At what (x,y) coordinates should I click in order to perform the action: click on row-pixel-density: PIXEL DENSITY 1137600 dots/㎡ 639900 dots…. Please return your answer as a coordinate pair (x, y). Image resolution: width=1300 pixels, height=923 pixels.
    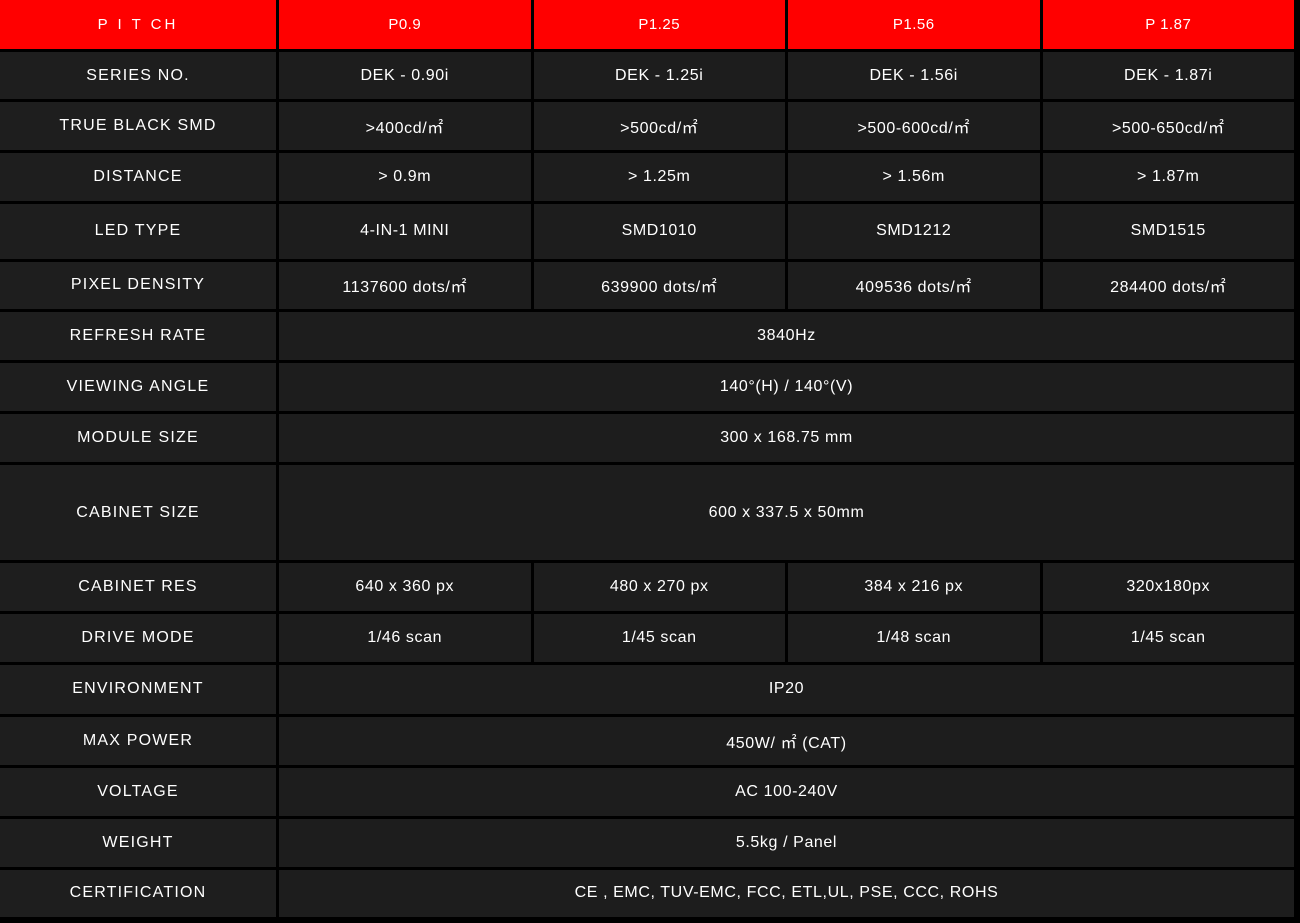
    Looking at the image, I should click on (647, 285).